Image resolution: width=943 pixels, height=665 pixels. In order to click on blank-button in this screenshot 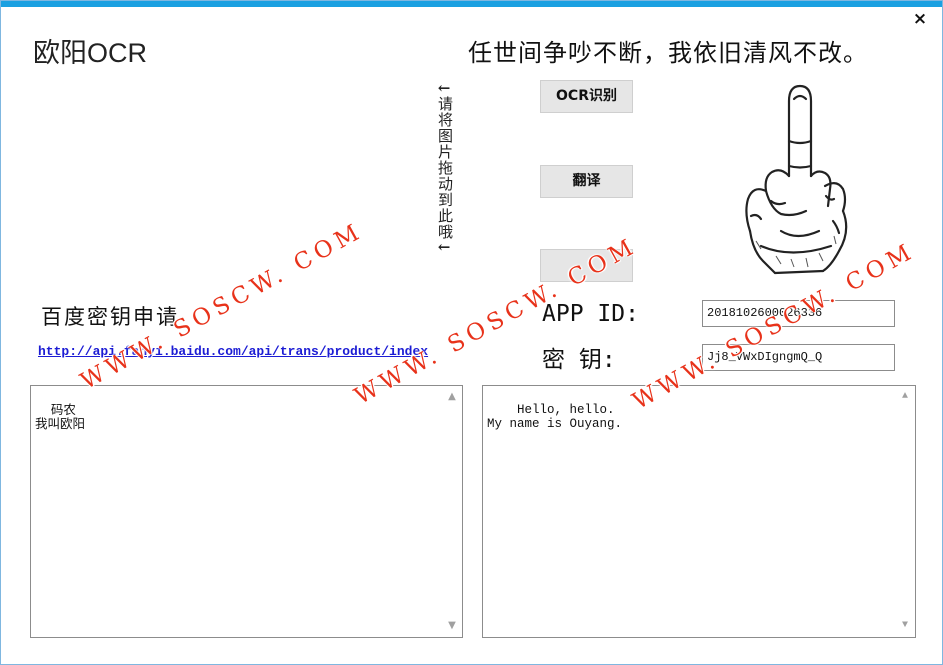, I will do `click(586, 265)`.